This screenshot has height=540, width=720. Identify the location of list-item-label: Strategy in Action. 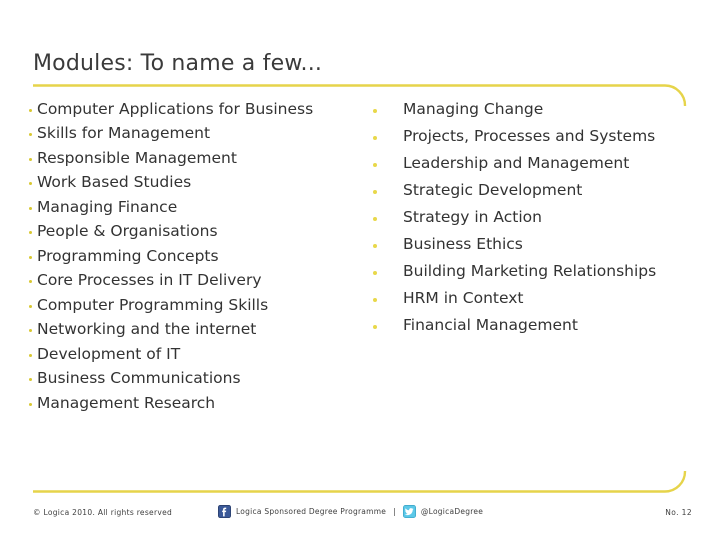
(472, 216).